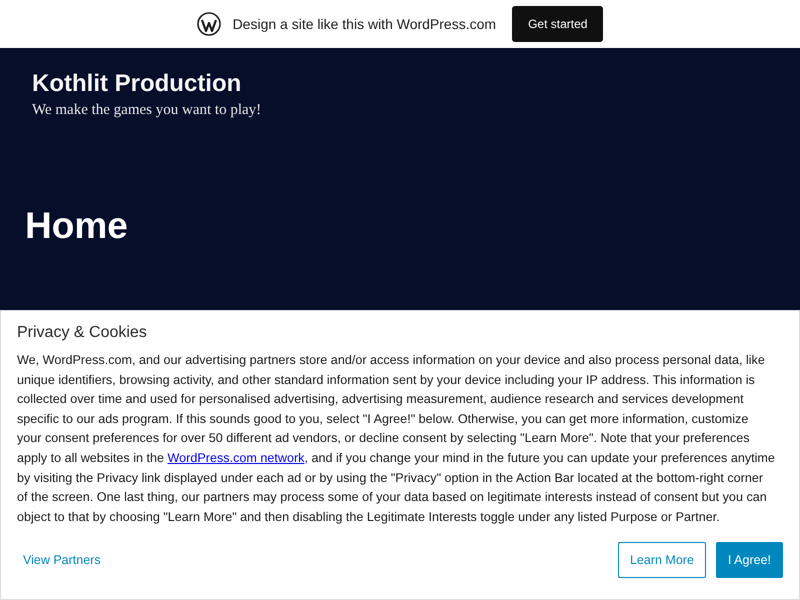 The image size is (800, 600). Describe the element at coordinates (62, 560) in the screenshot. I see `view-partners-link: View Partners` at that location.